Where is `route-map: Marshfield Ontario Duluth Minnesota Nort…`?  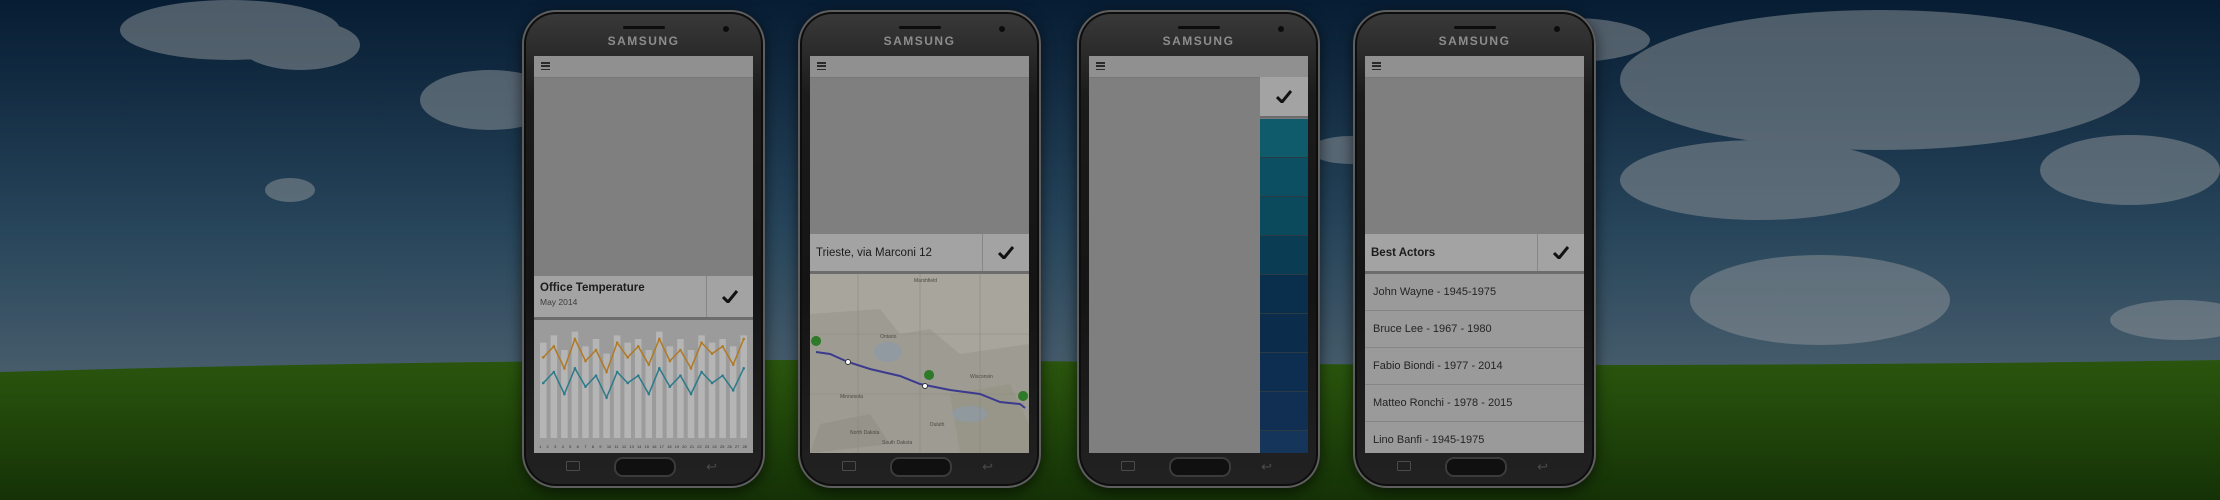 route-map: Marshfield Ontario Duluth Minnesota Nort… is located at coordinates (919, 363).